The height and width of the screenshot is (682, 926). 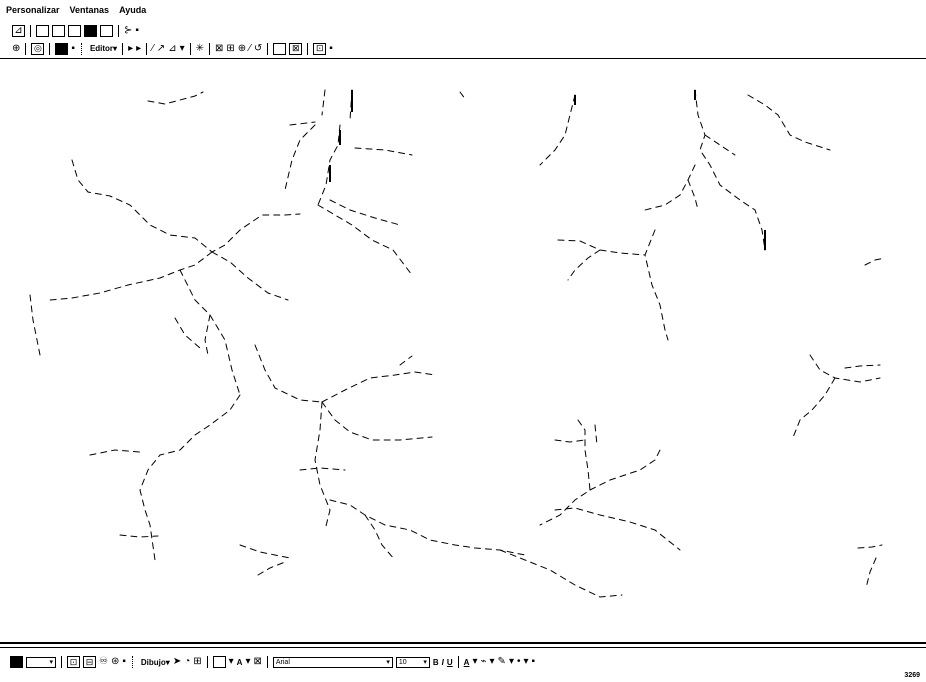 What do you see at coordinates (115, 662) in the screenshot?
I see `print-icon: ⊛` at bounding box center [115, 662].